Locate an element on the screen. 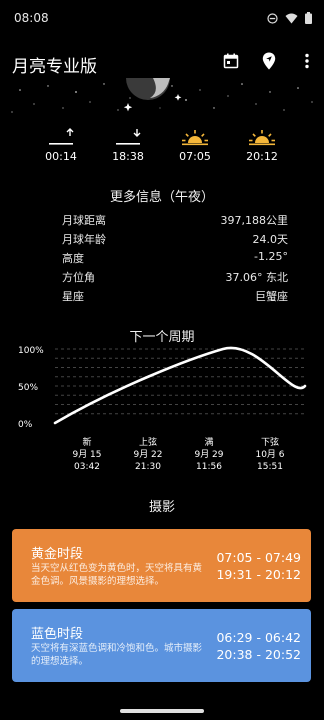  golden-hour-times: 07:05 - 07:49 19:31 - 20:12 is located at coordinates (258, 566).